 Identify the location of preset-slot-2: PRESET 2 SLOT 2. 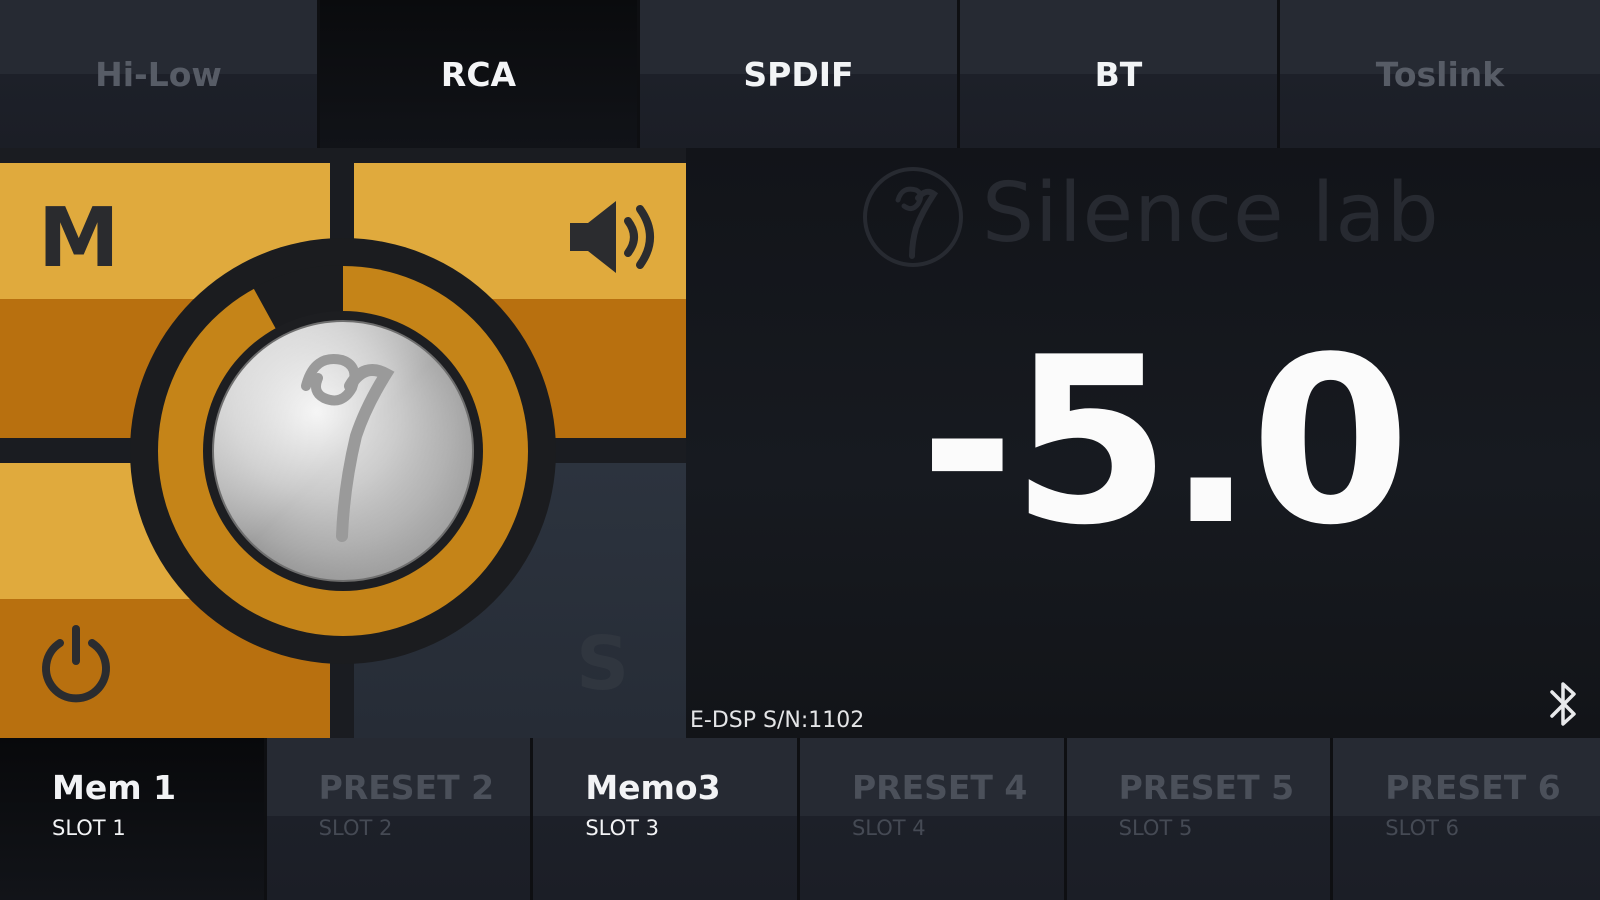
(400, 819).